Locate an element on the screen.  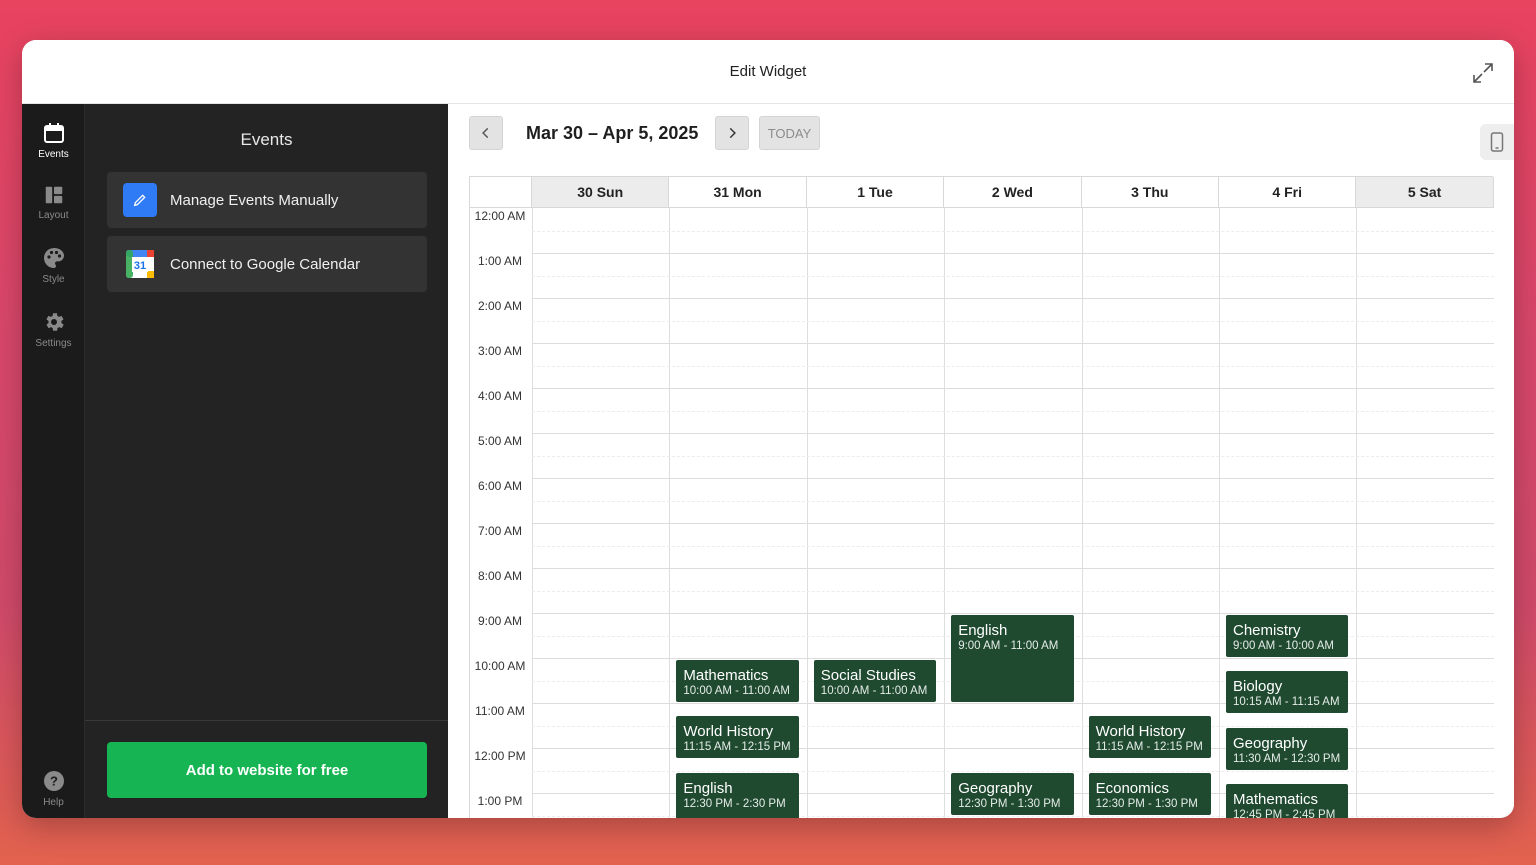
rail-label-settings: Settings is located at coordinates (53, 343).